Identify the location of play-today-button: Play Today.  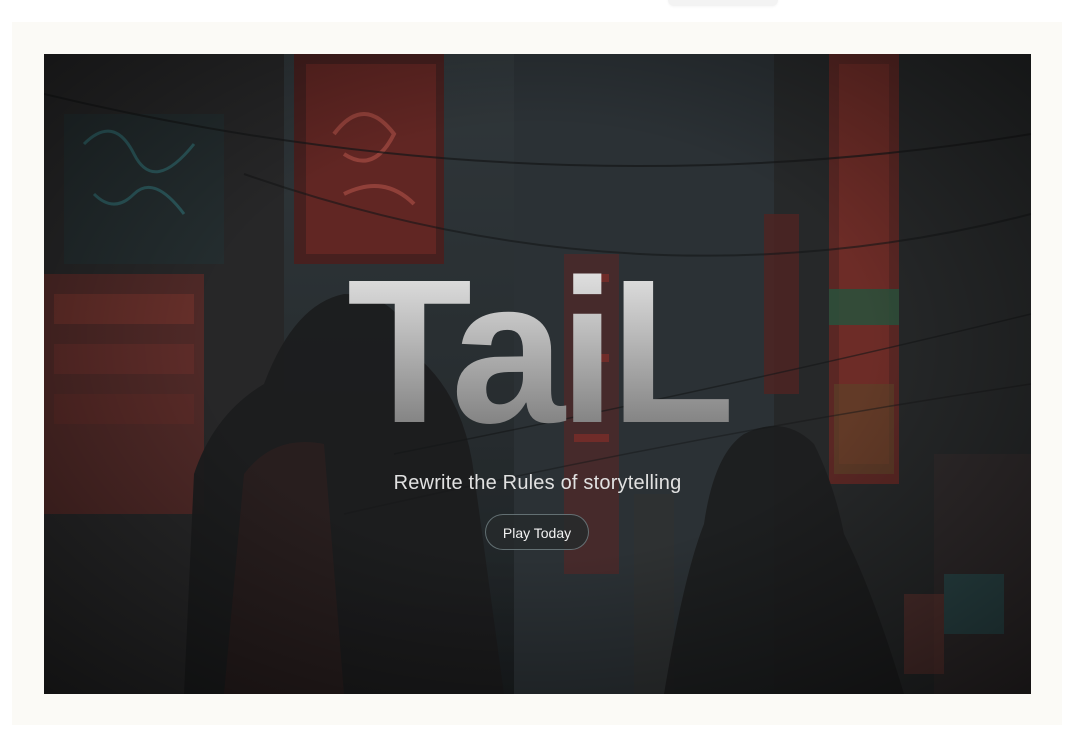
(537, 532).